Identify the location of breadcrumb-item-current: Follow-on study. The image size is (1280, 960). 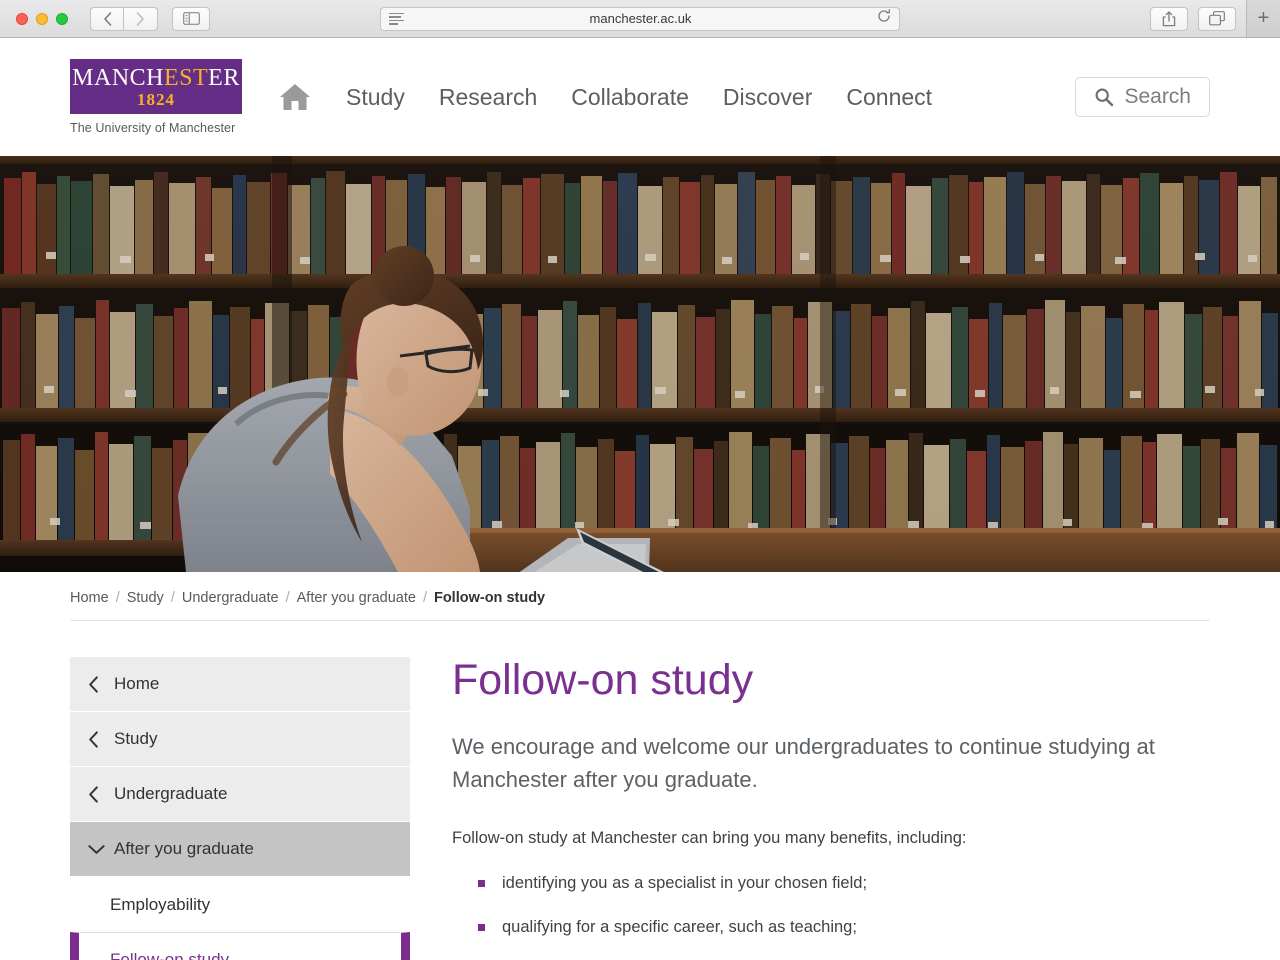
(489, 598).